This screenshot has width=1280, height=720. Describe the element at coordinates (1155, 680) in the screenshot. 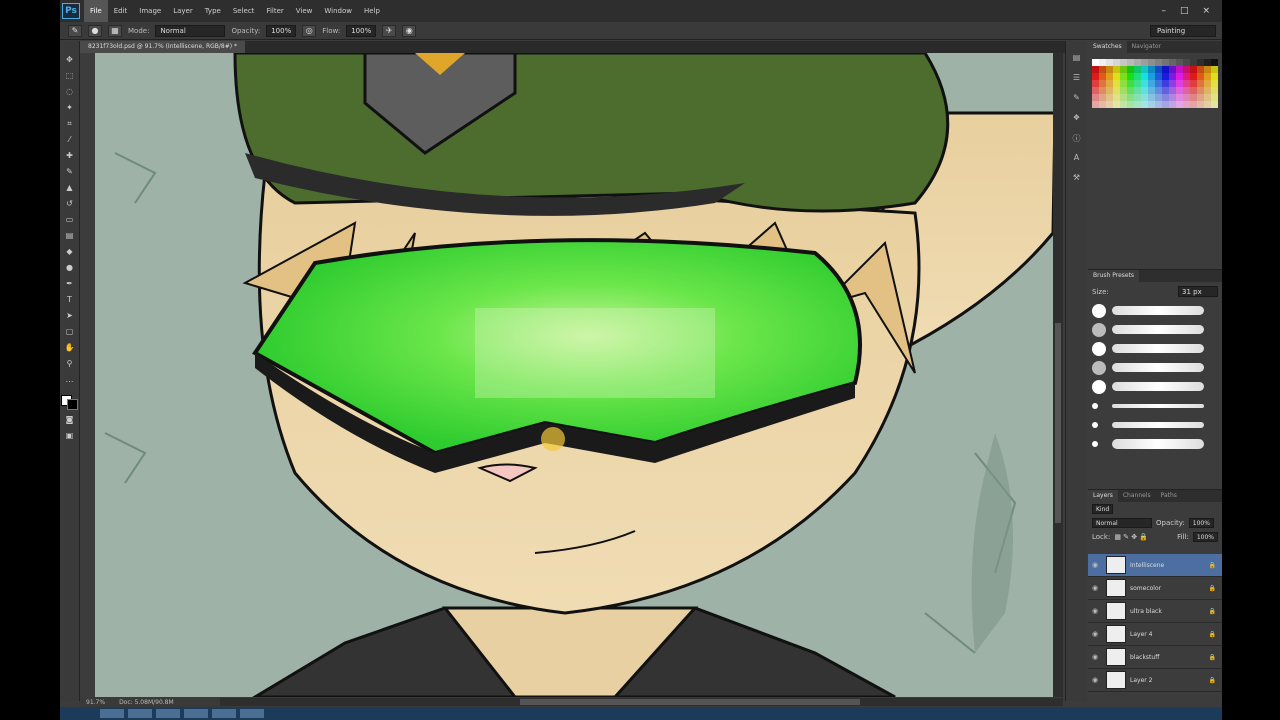

I see `layer-row: ◉ Layer 2 🔒` at that location.